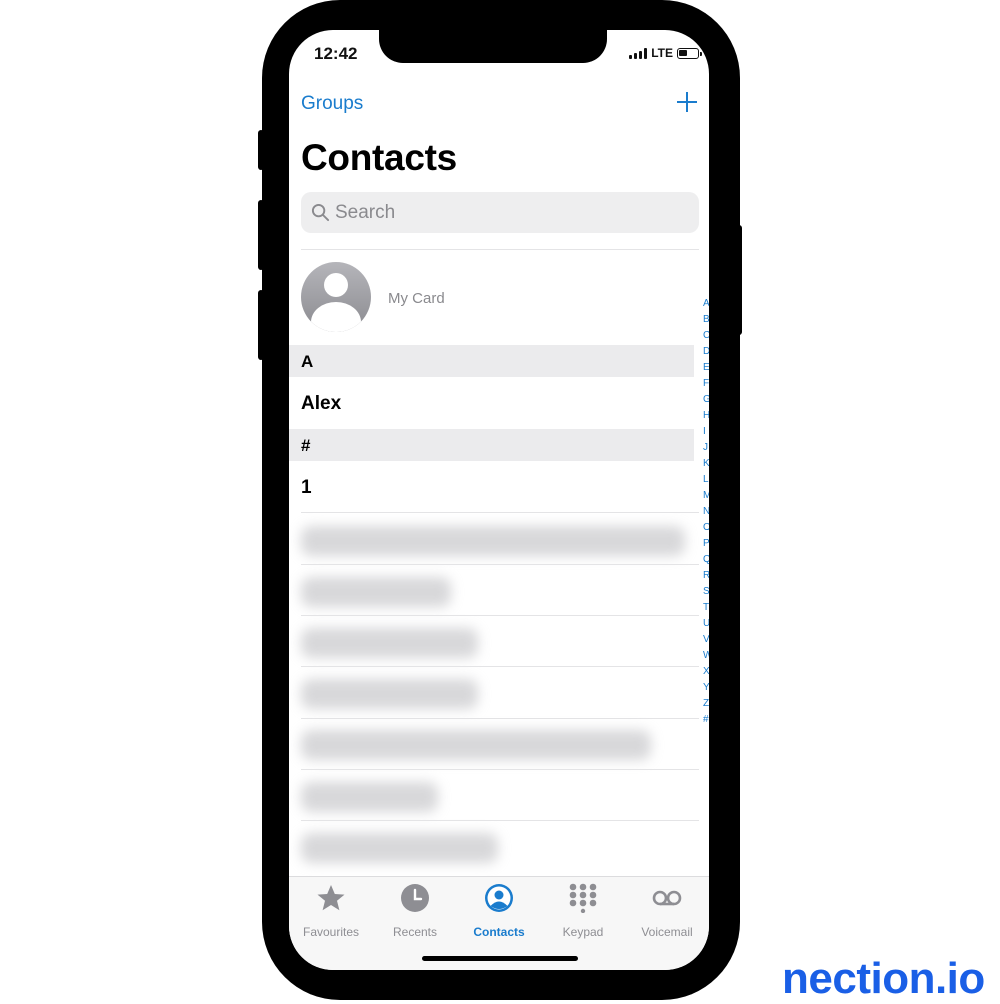  What do you see at coordinates (415, 913) in the screenshot?
I see `tab-recents: Recents` at bounding box center [415, 913].